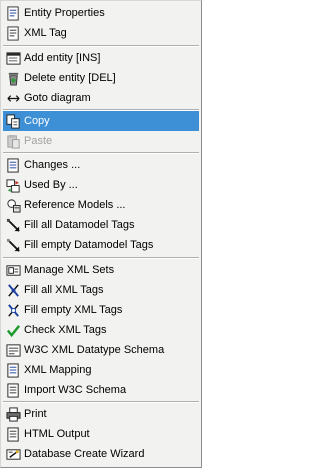 The image size is (320, 468). What do you see at coordinates (13, 270) in the screenshot?
I see `manage-xml-sets-icon` at bounding box center [13, 270].